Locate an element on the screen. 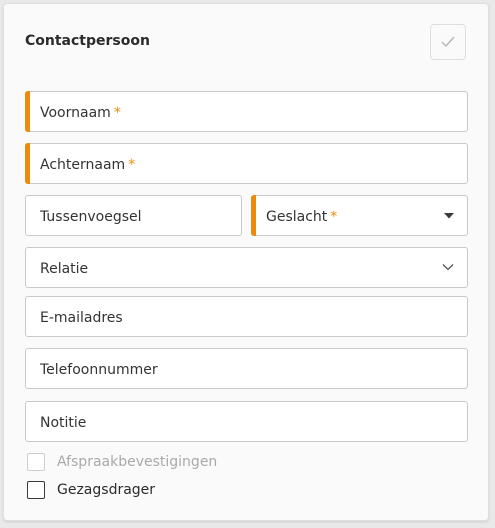 Image resolution: width=495 pixels, height=528 pixels. guardian-label: Gezagsdrager is located at coordinates (106, 490).